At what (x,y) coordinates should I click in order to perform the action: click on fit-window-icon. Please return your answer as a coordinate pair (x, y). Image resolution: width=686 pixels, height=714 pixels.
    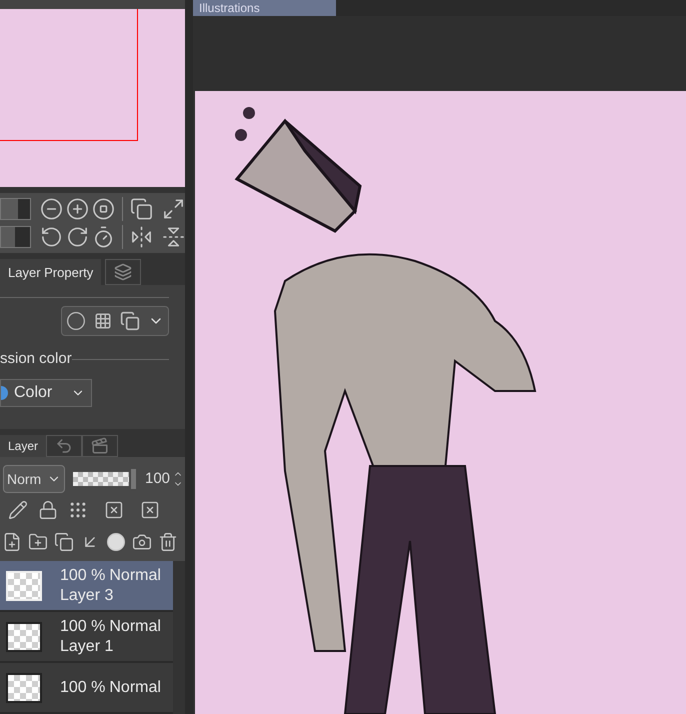
    Looking at the image, I should click on (173, 209).